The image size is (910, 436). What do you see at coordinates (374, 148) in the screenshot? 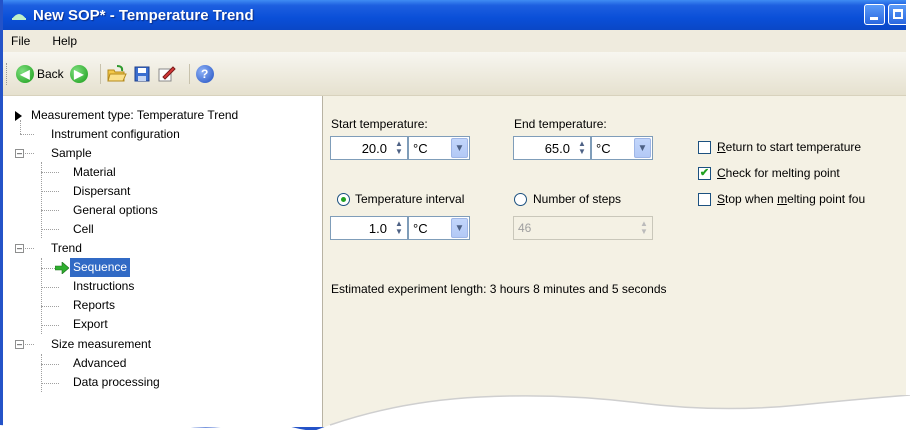
I see `start-temperature-value: 20.0` at bounding box center [374, 148].